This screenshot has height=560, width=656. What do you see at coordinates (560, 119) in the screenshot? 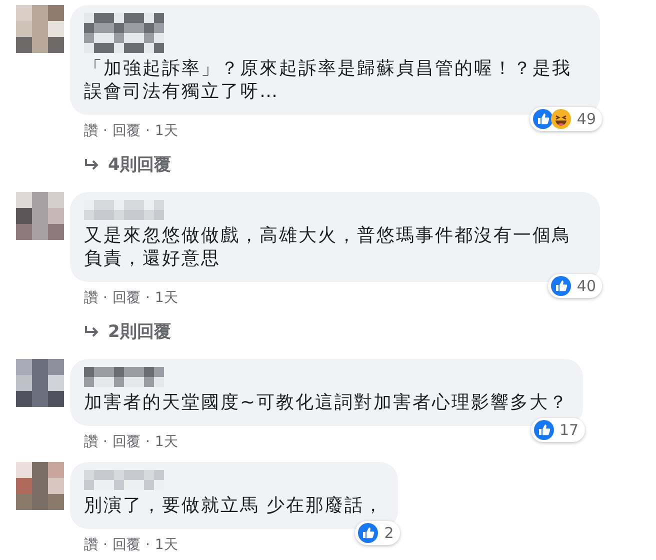
I see `laughing-face-icon` at bounding box center [560, 119].